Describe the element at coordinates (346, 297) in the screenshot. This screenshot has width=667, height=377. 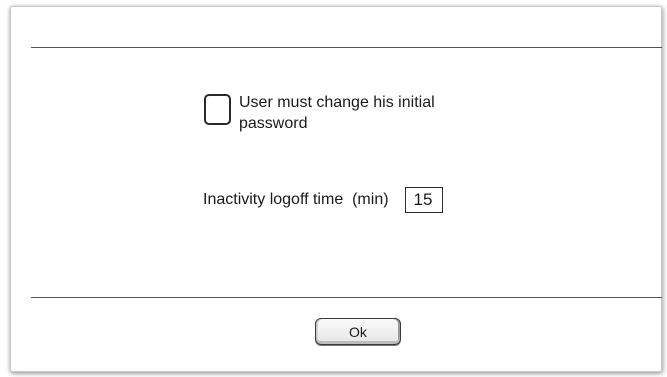
I see `bottom-divider` at that location.